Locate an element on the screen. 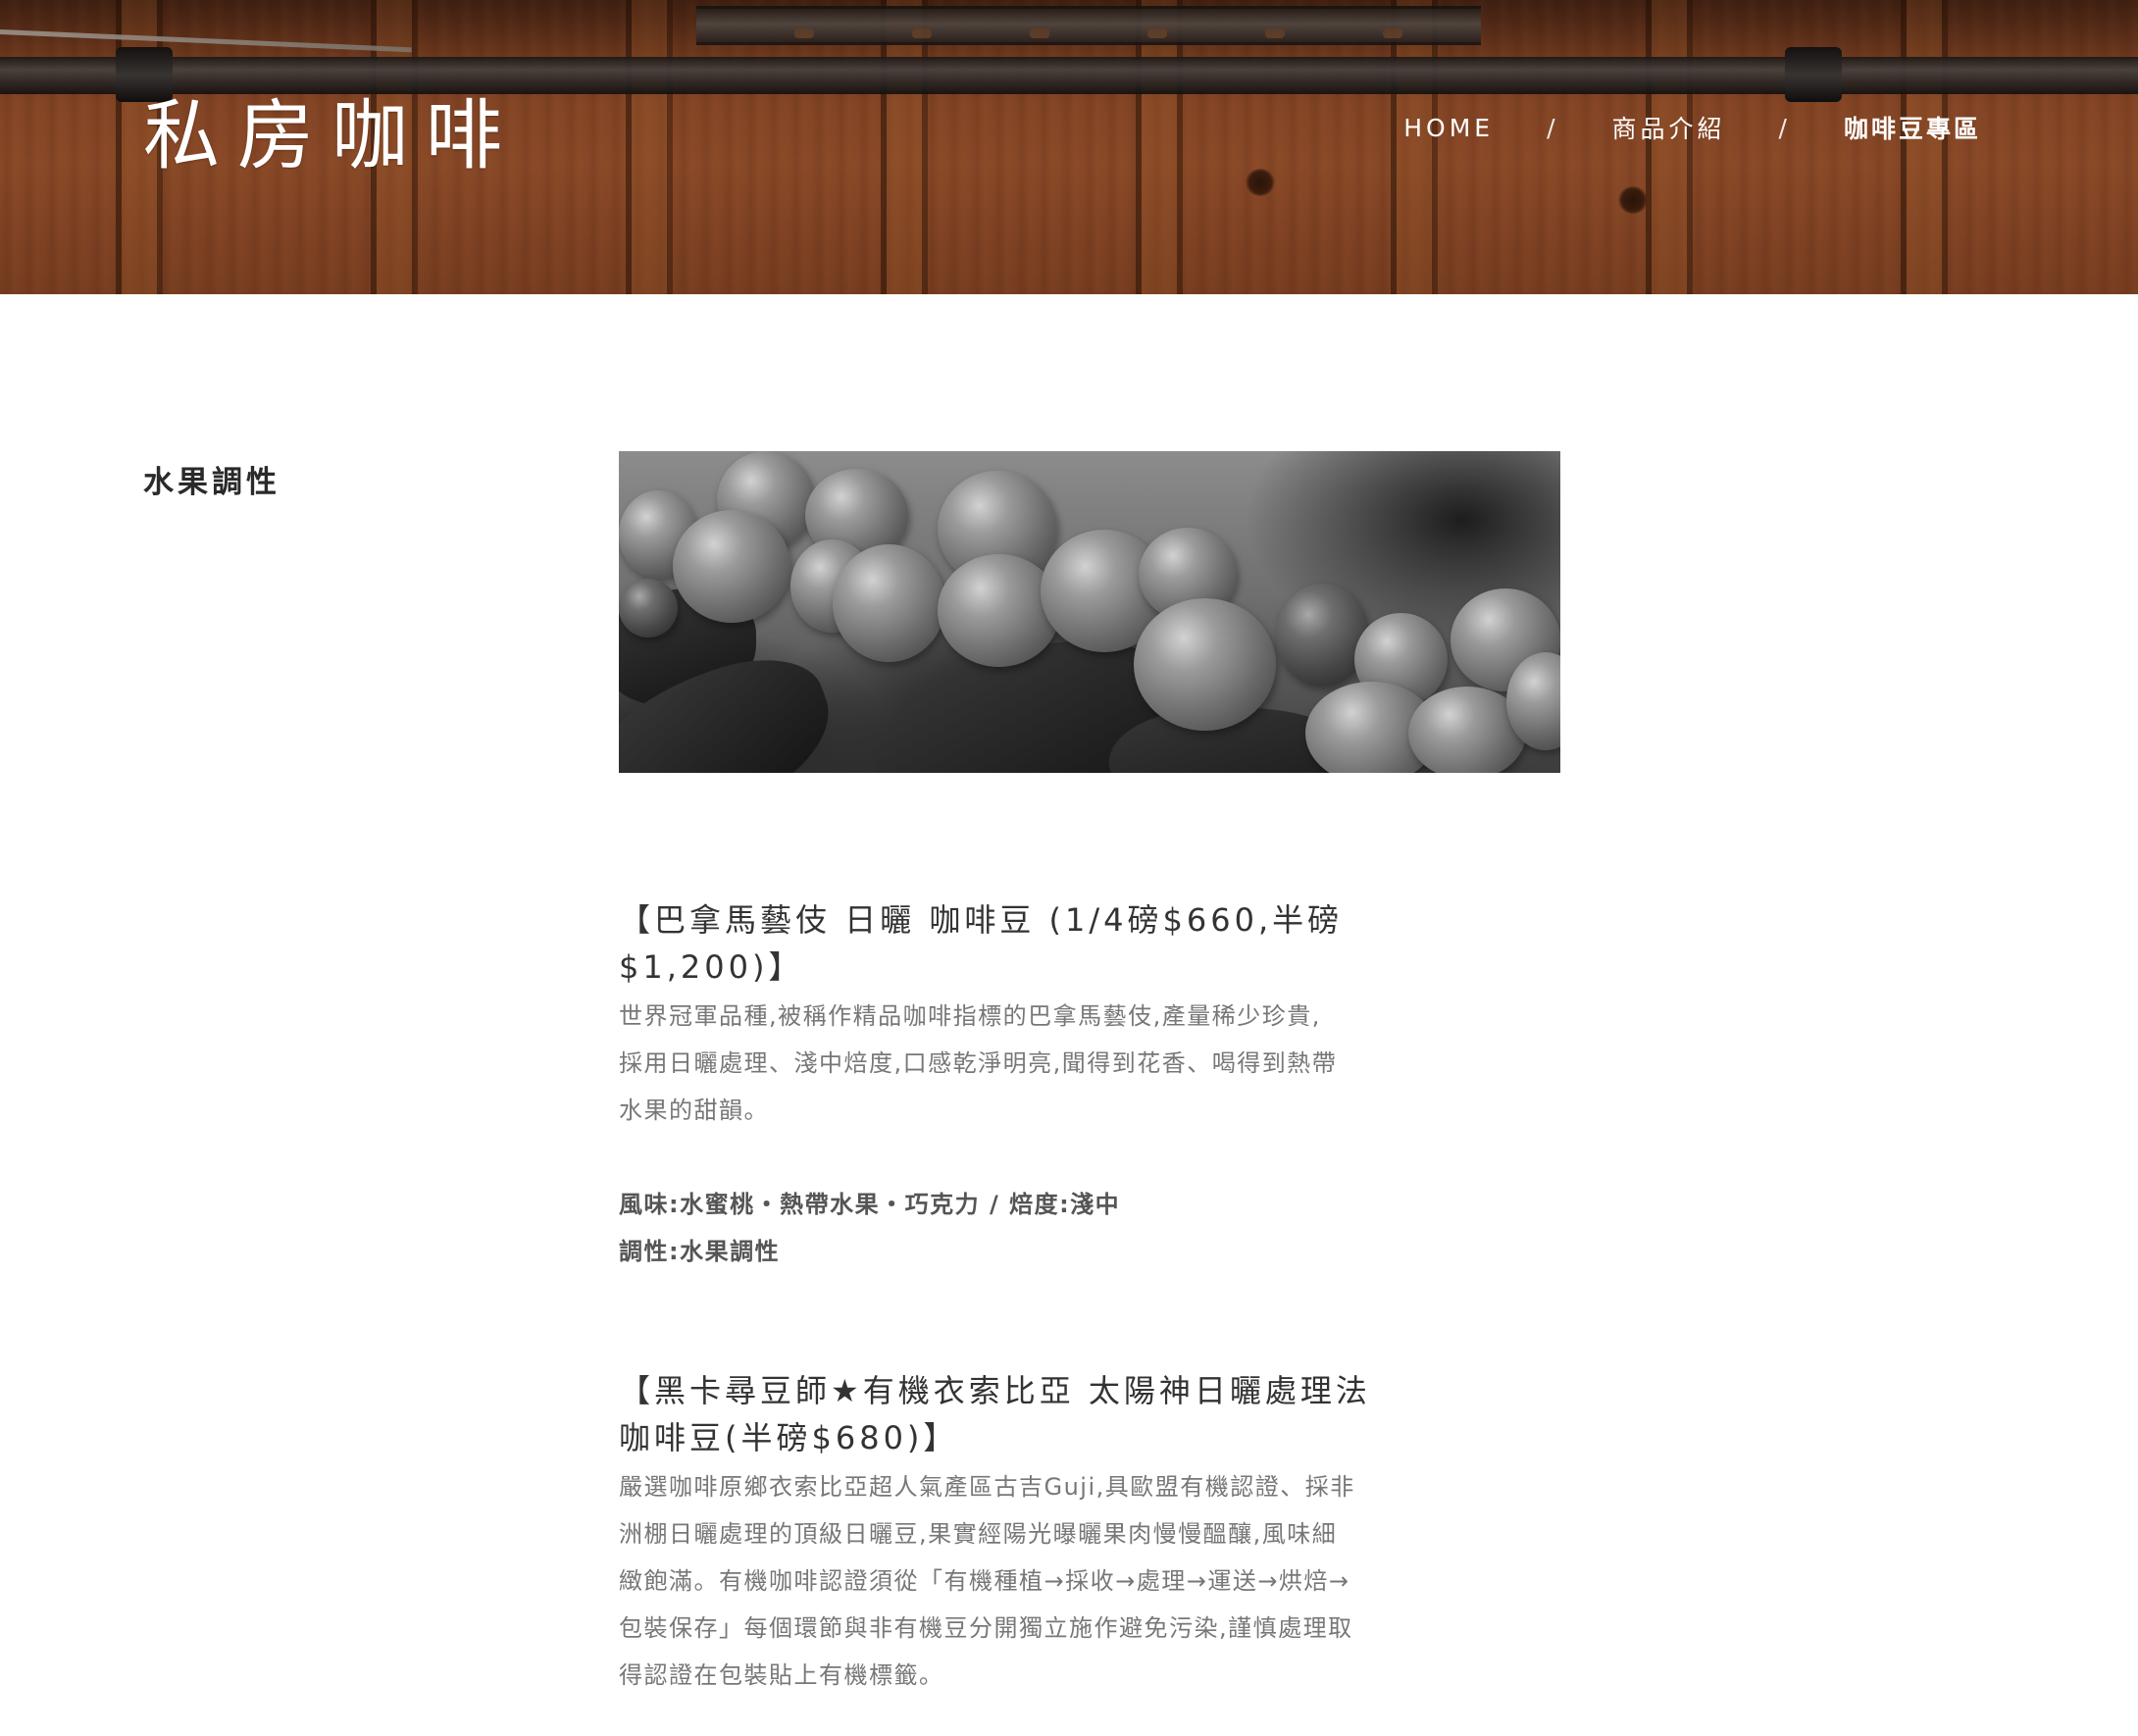  breadcrumb: HOME / 商品介紹 / 咖啡豆專區 is located at coordinates (1692, 128).